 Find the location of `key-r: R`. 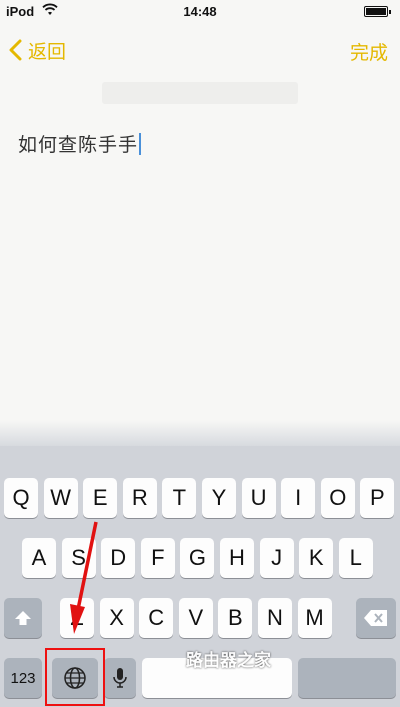

key-r: R is located at coordinates (139, 498).